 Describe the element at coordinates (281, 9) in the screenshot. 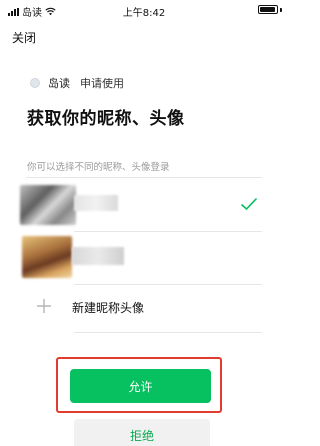

I see `battery-tip` at that location.